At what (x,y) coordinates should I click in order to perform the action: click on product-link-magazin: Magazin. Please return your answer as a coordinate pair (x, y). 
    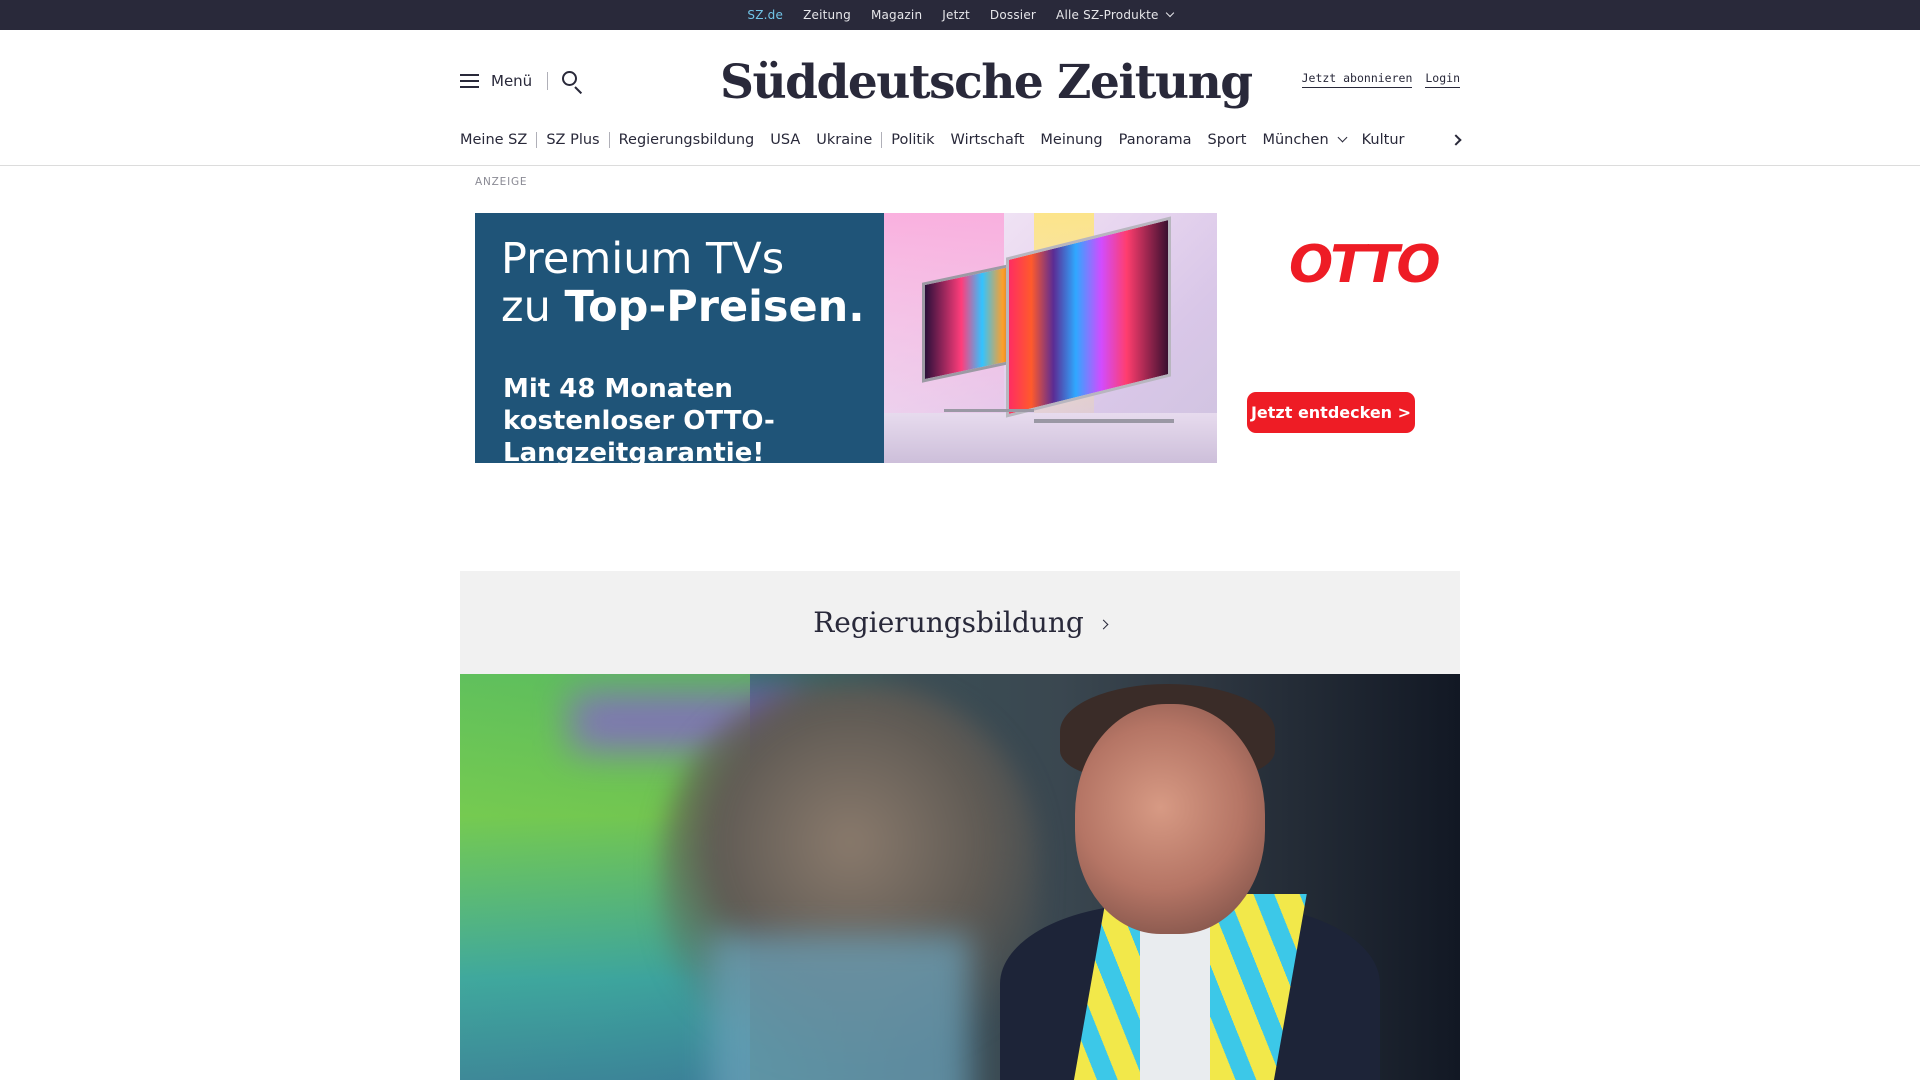
    Looking at the image, I should click on (896, 15).